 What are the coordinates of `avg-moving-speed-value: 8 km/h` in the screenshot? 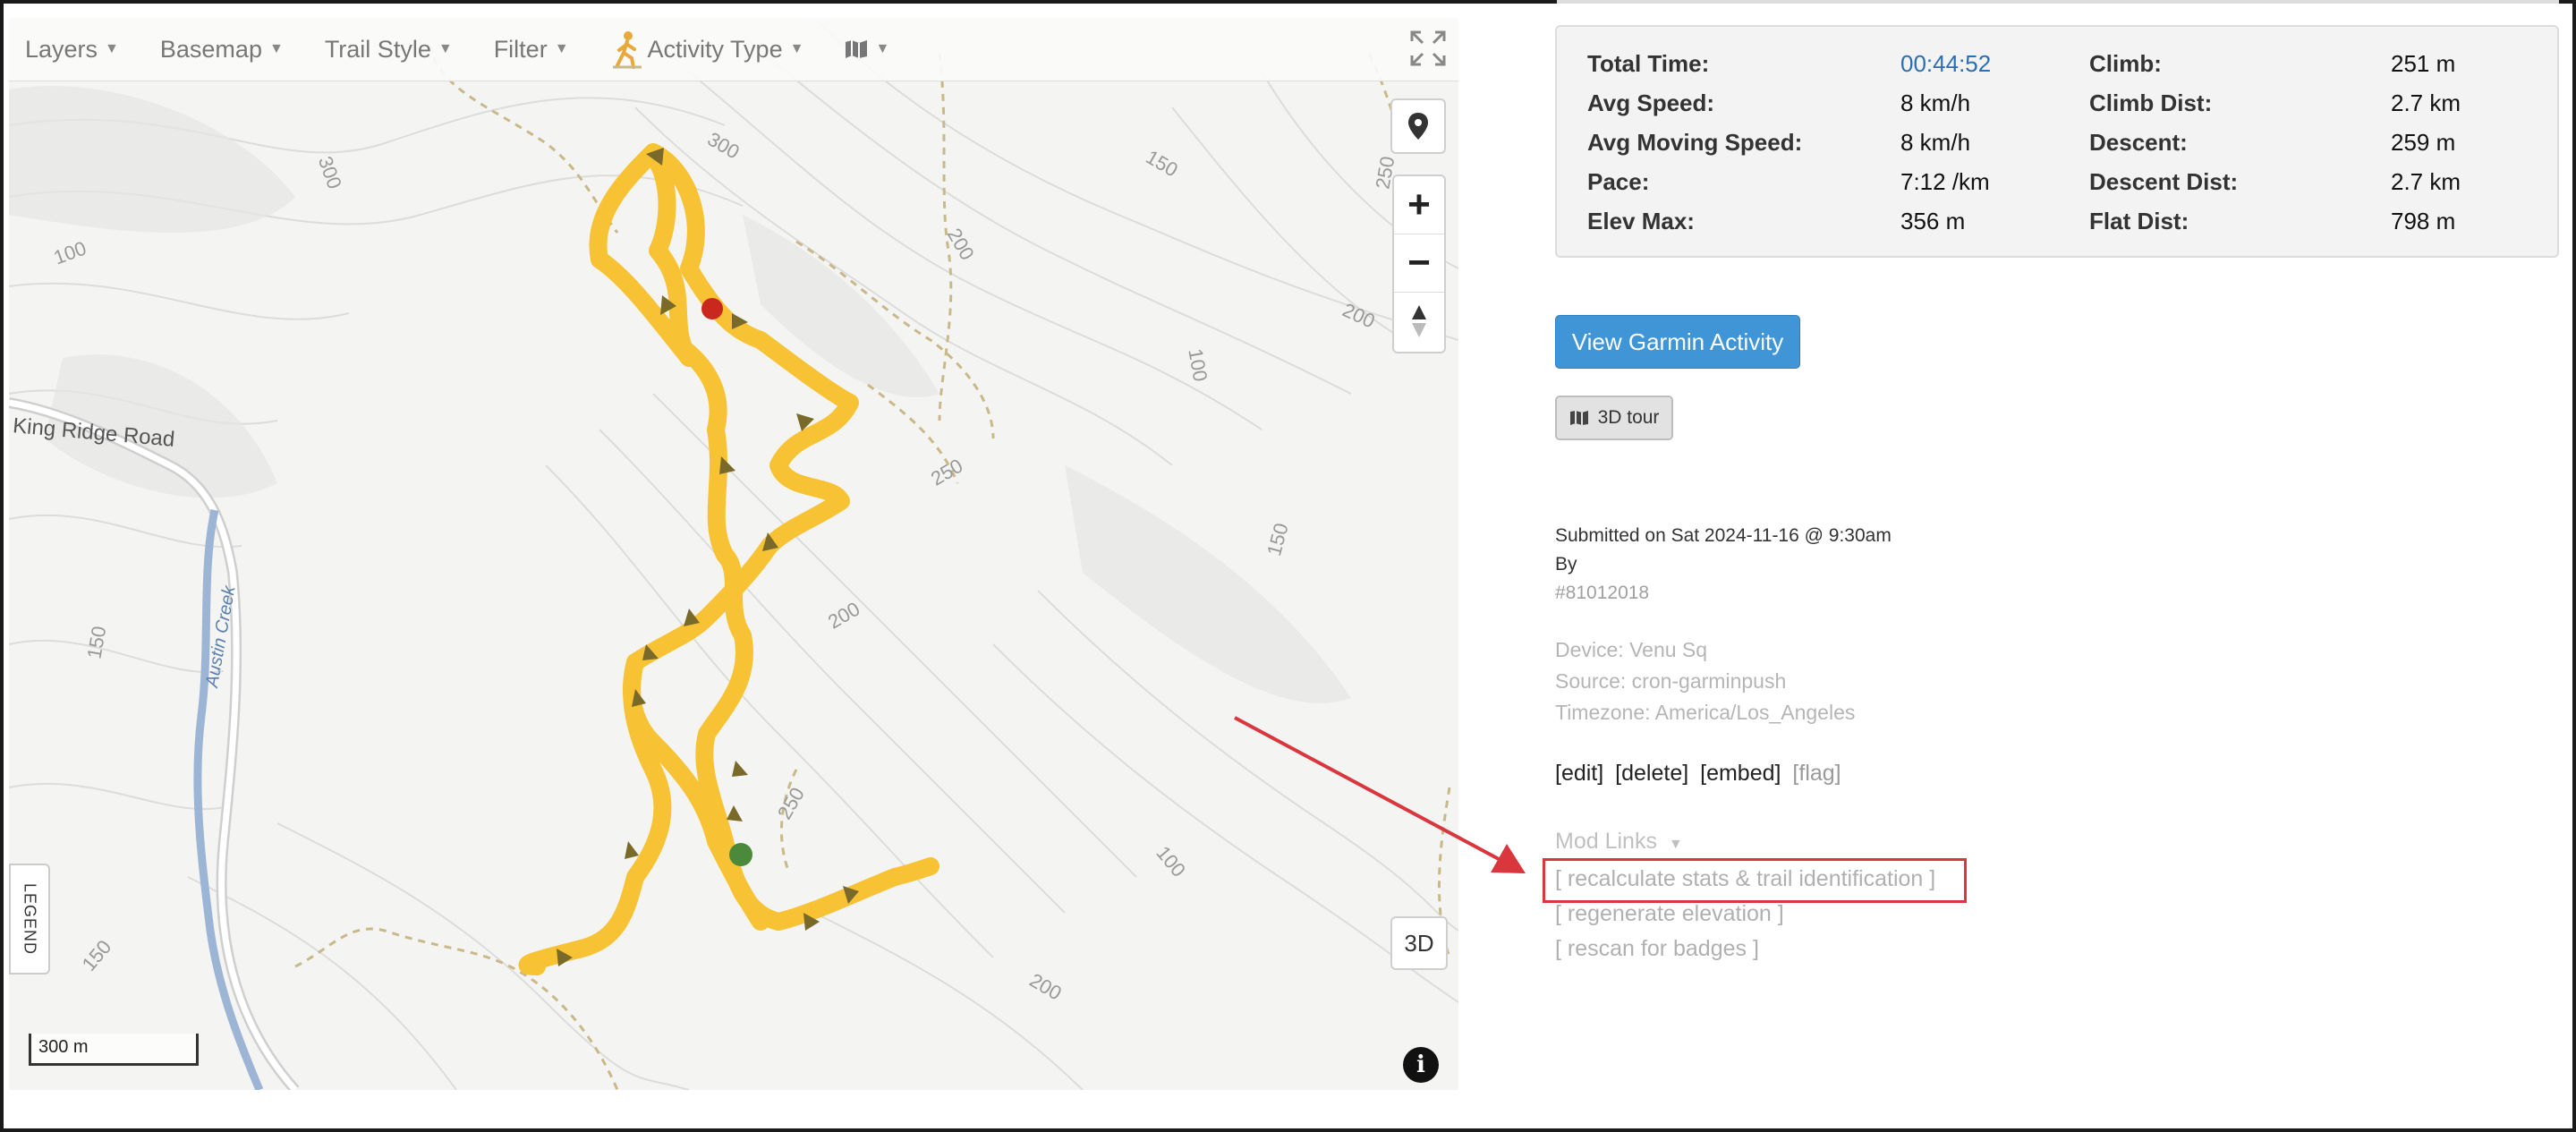 It's located at (1935, 142).